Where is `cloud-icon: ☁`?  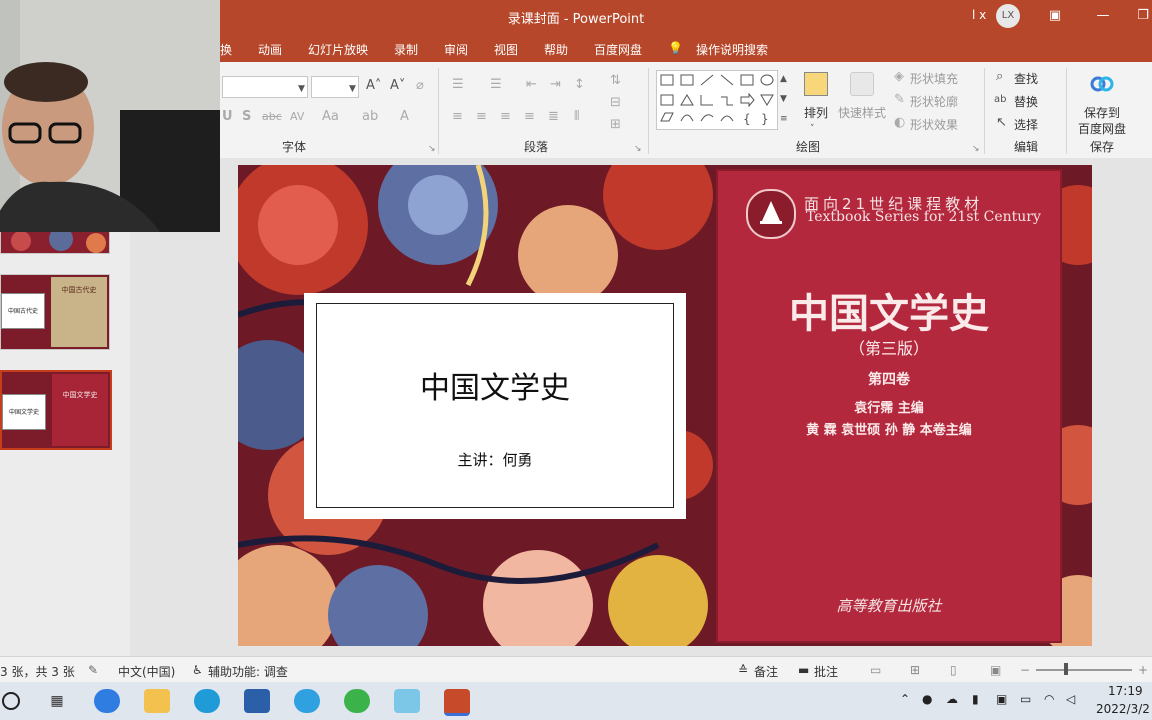
cloud-icon: ☁ is located at coordinates (952, 699).